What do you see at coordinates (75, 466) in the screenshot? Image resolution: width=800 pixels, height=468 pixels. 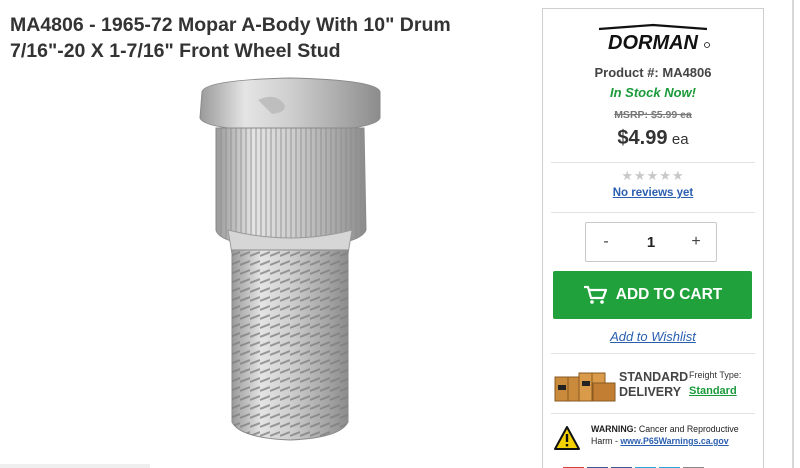 I see `bottom-strip` at bounding box center [75, 466].